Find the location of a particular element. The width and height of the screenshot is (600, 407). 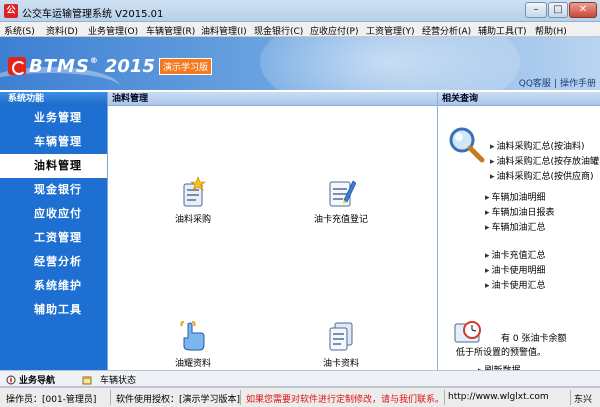

bottom-tab-bar: 业务导航 车辆状态 is located at coordinates (300, 378).